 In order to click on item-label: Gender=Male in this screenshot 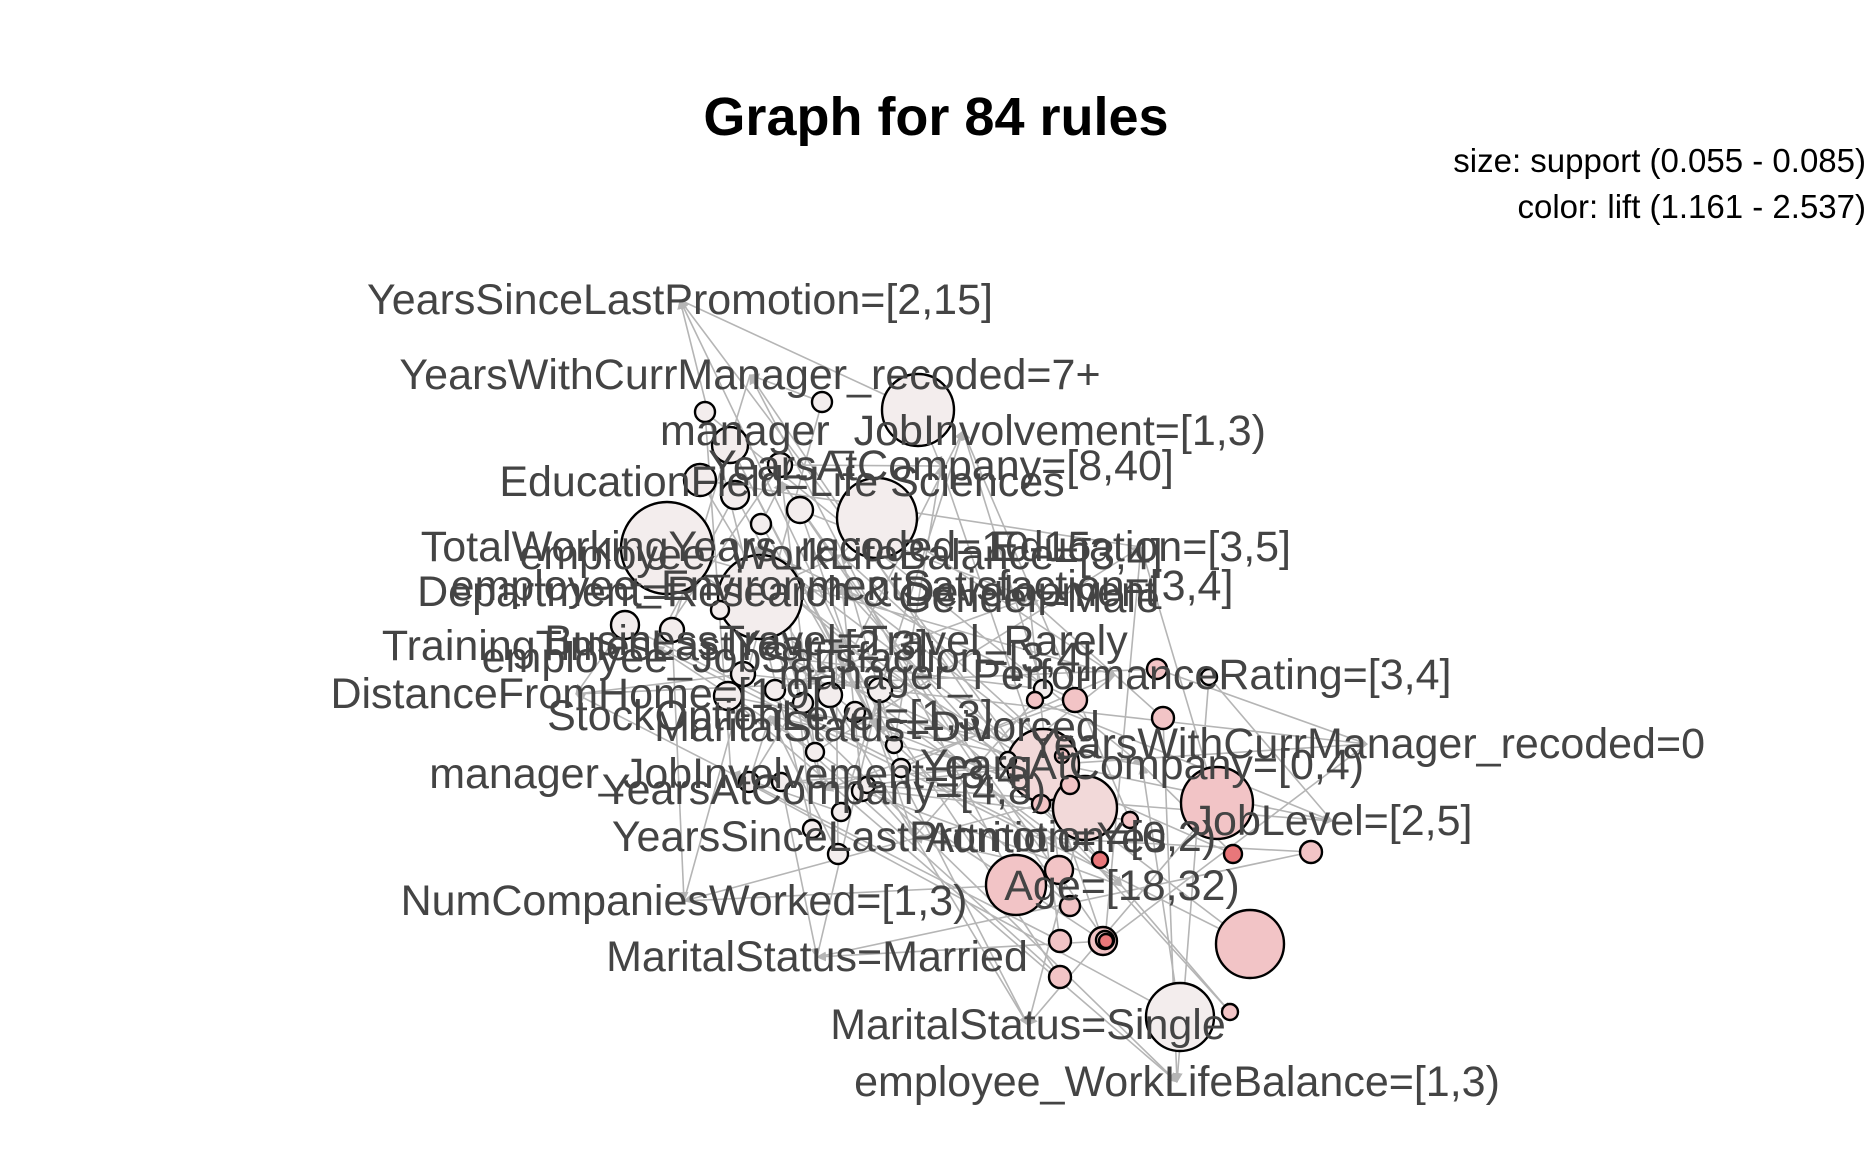, I will do `click(1029, 598)`.